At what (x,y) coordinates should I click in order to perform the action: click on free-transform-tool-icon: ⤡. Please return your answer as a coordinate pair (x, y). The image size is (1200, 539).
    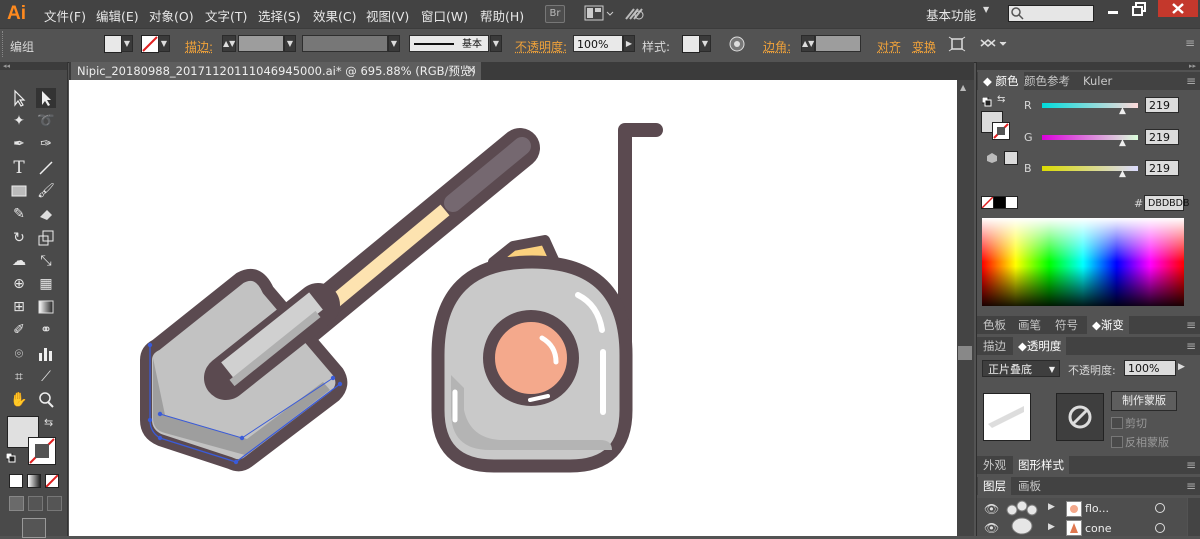
    Looking at the image, I should click on (46, 261).